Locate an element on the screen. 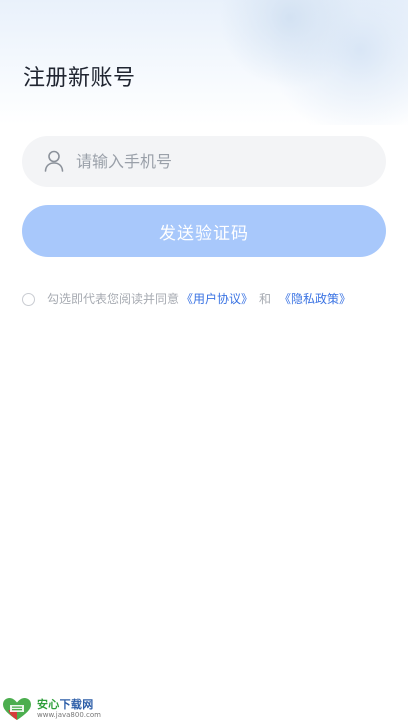 This screenshot has width=408, height=725. watermark: 安心下载网 www.java800.com is located at coordinates (51, 709).